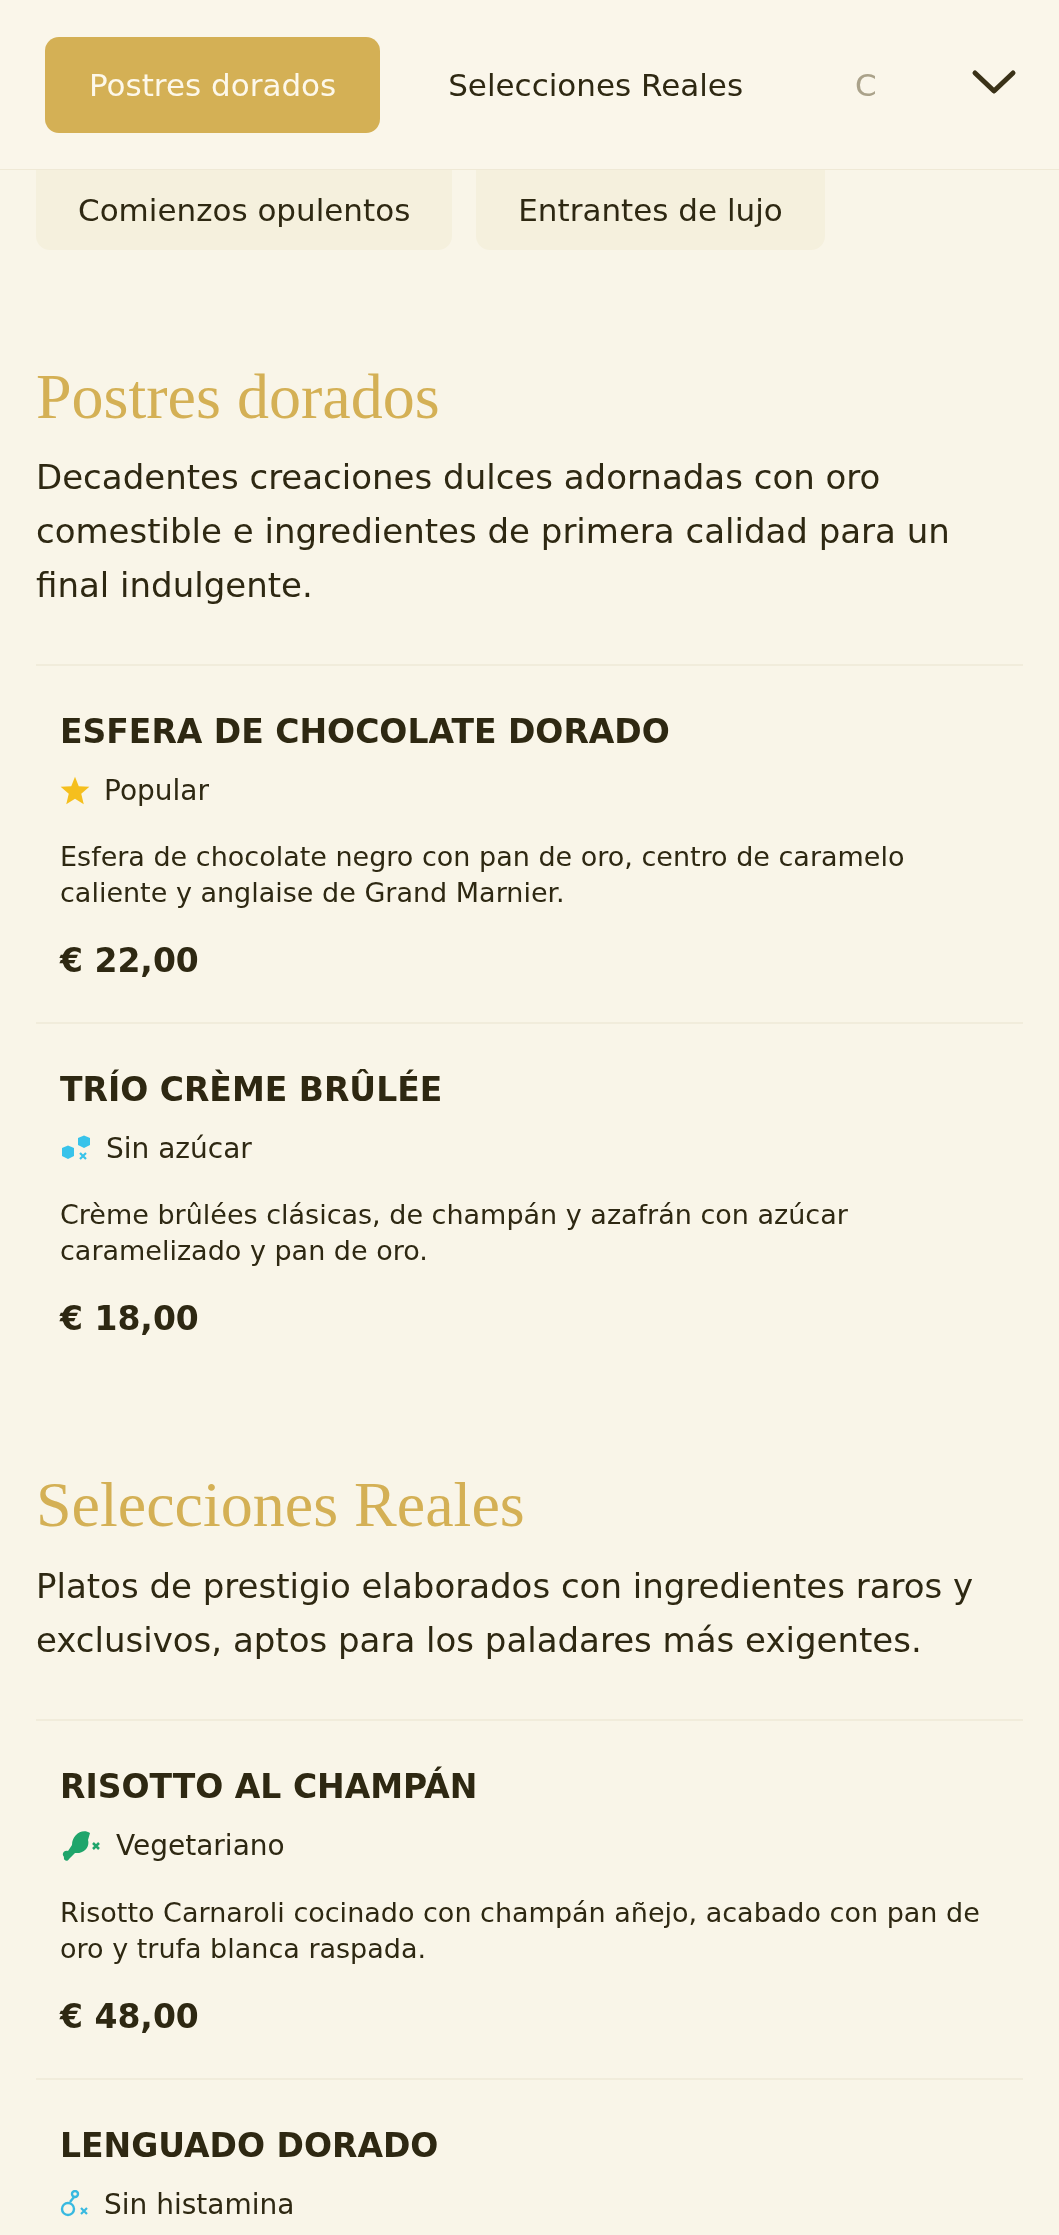 The image size is (1059, 2235). I want to click on dish-price: € 18,00, so click(130, 1319).